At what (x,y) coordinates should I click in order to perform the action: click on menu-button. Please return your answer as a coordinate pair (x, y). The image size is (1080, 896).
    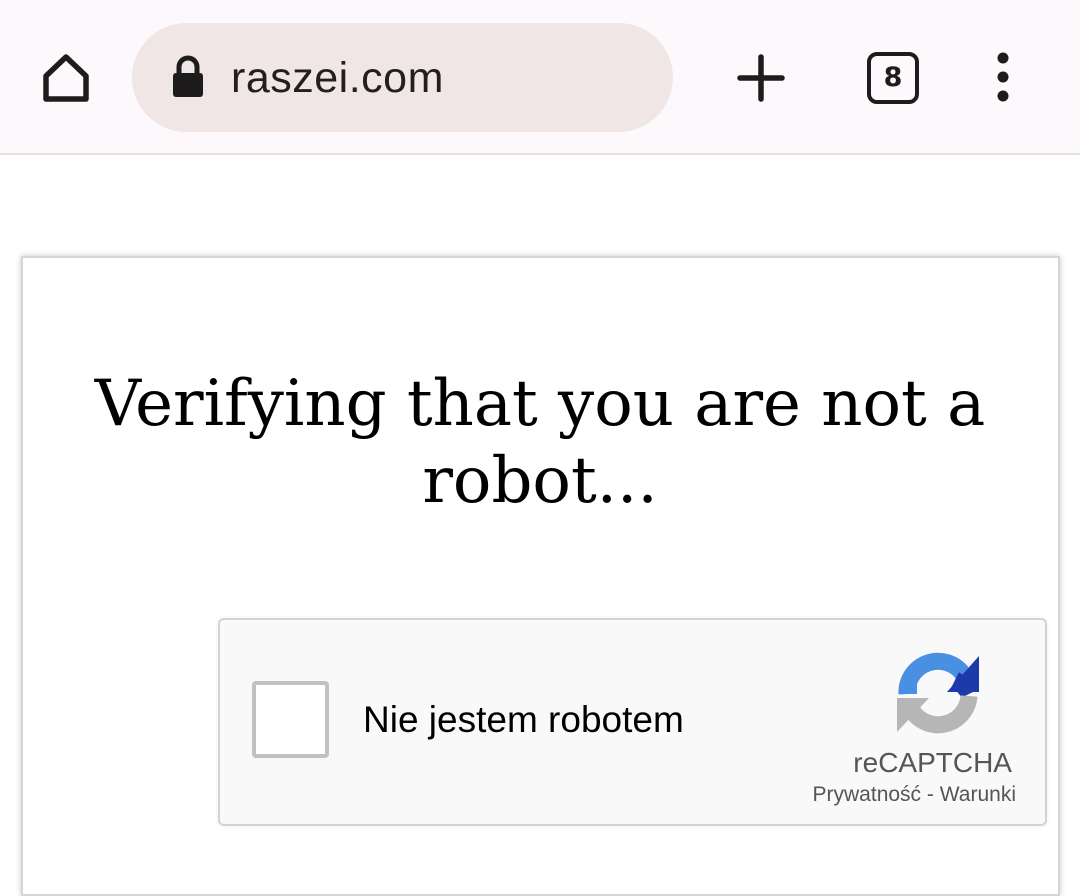
    Looking at the image, I should click on (1003, 78).